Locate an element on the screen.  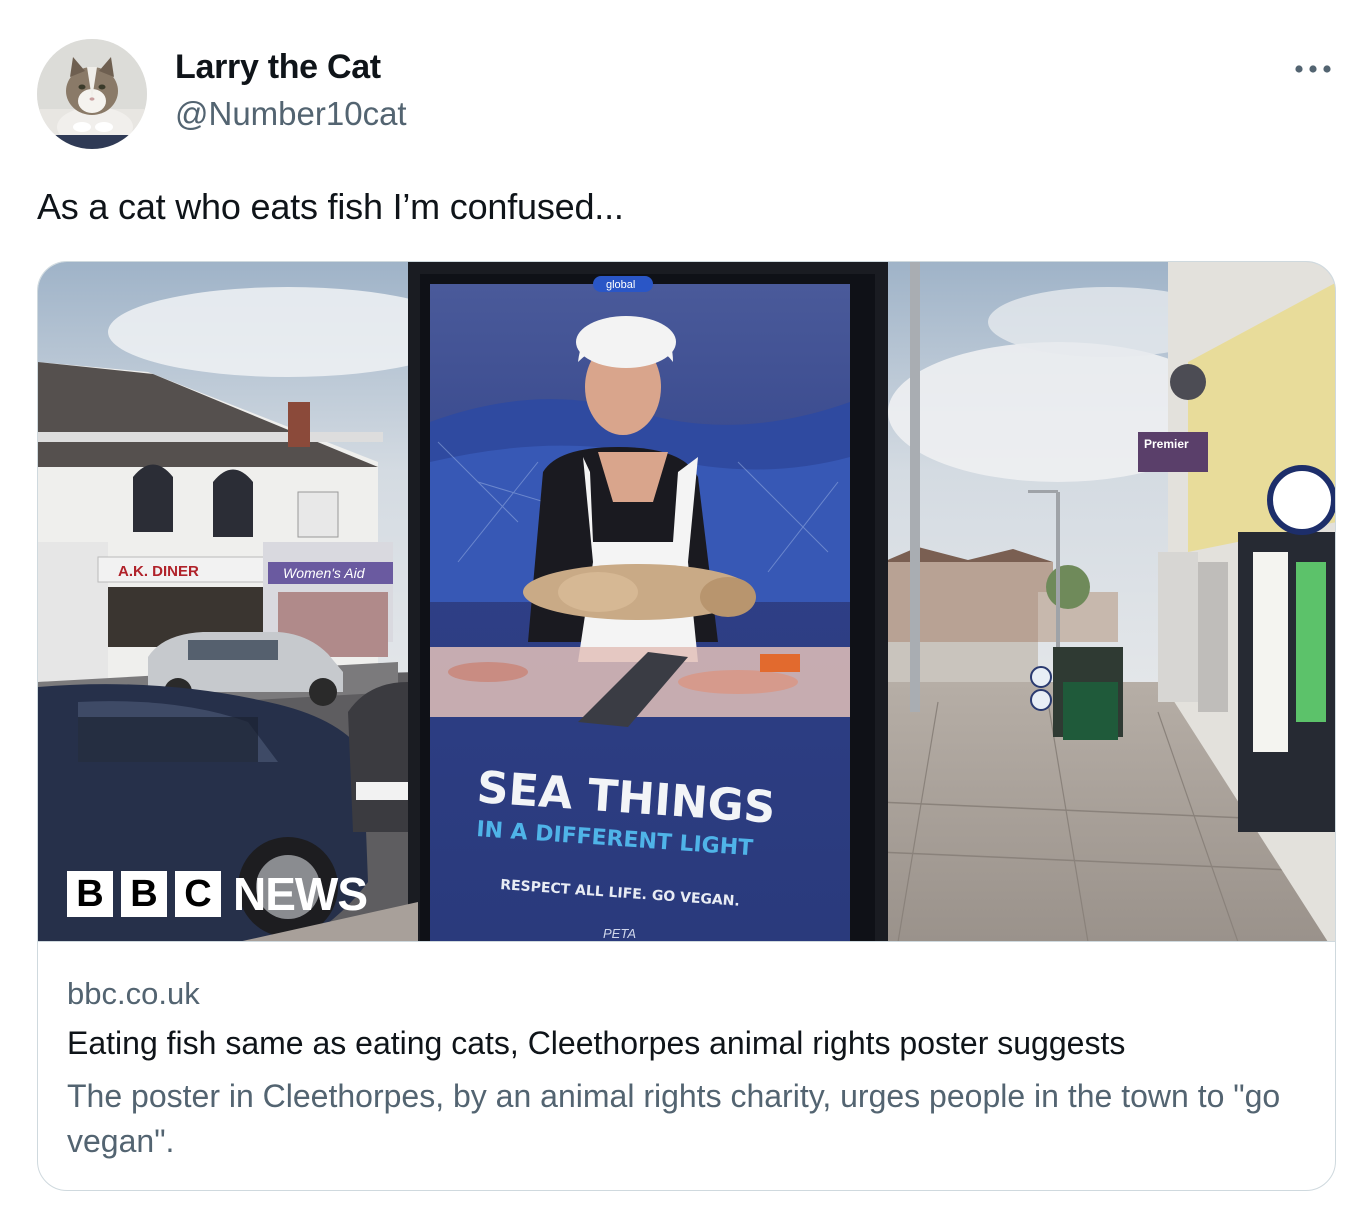
bbc-block-b2: B is located at coordinates (144, 894).